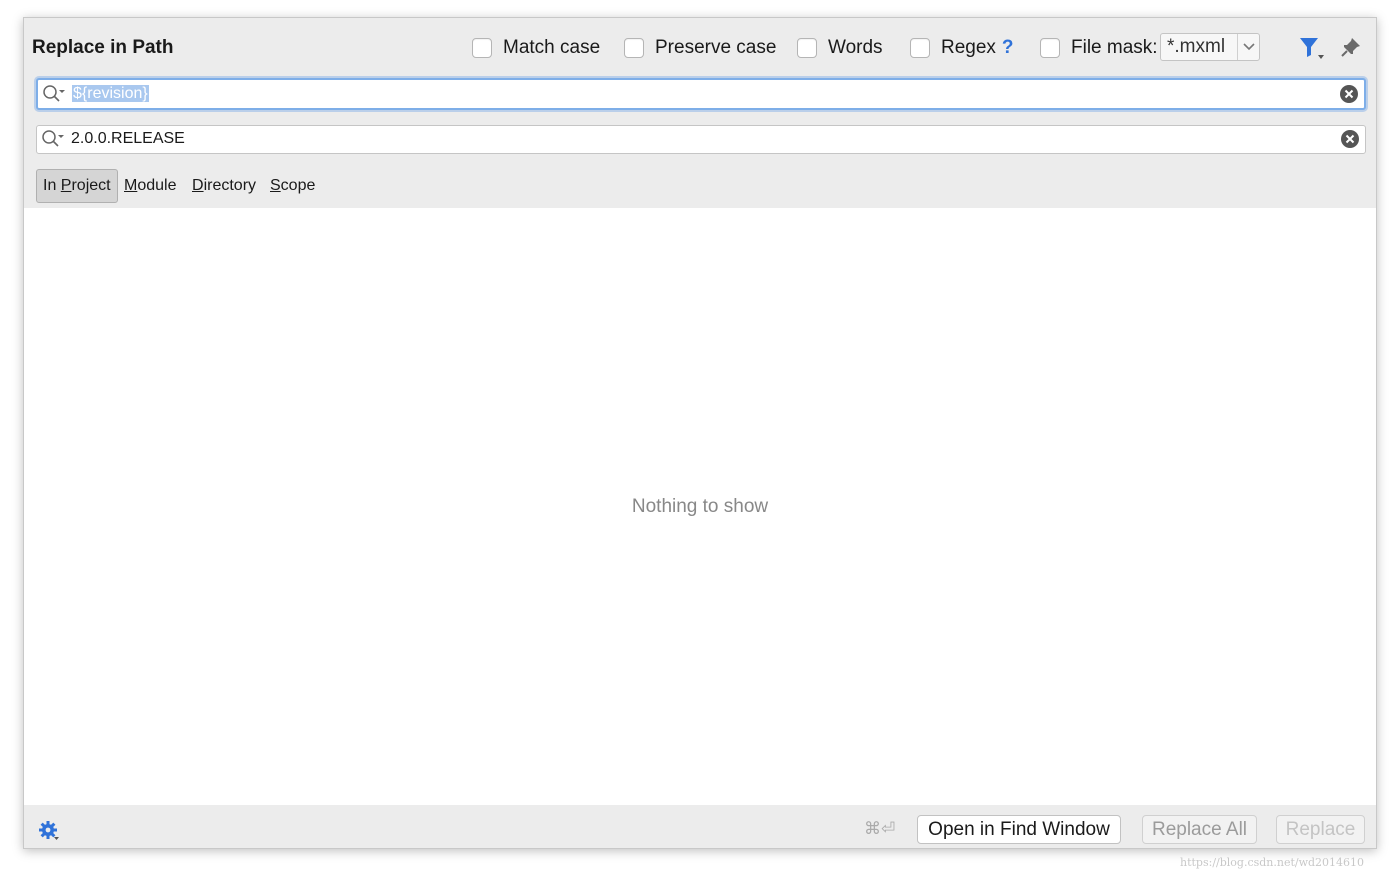 The width and height of the screenshot is (1400, 877). I want to click on gear-icon, so click(49, 831).